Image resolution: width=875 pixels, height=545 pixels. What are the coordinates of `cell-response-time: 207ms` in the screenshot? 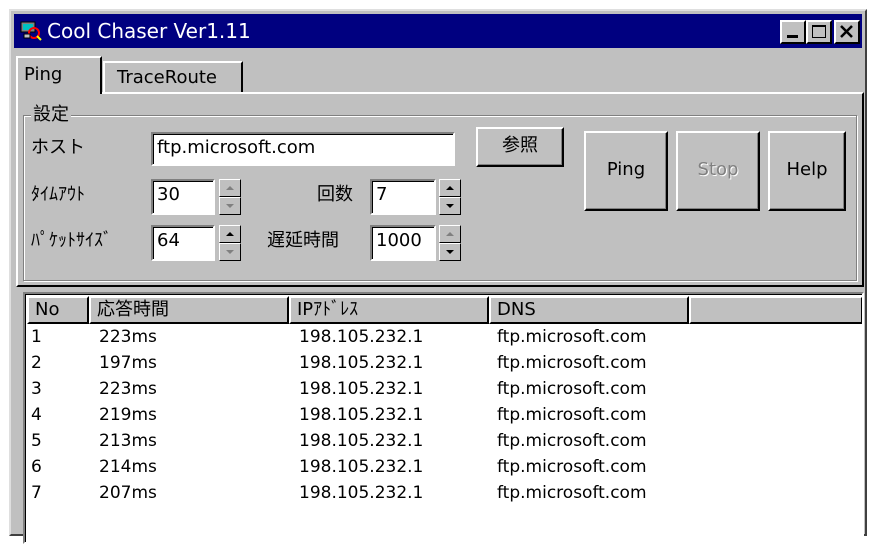 It's located at (128, 493).